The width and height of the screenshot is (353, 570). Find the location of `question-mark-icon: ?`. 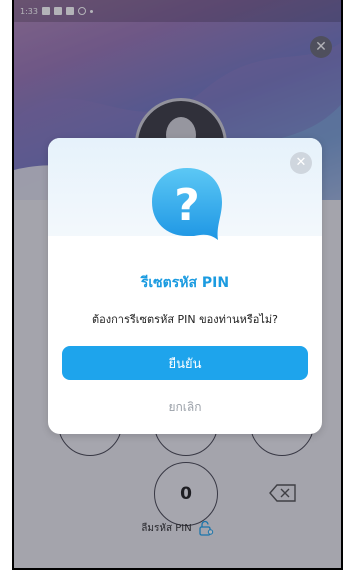

question-mark-icon: ? is located at coordinates (187, 204).